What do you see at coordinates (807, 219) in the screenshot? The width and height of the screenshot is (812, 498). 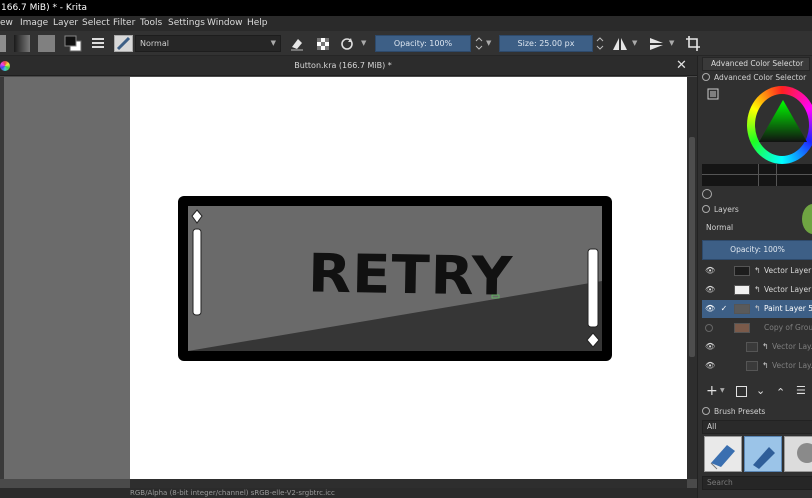 I see `layer-properties-button` at bounding box center [807, 219].